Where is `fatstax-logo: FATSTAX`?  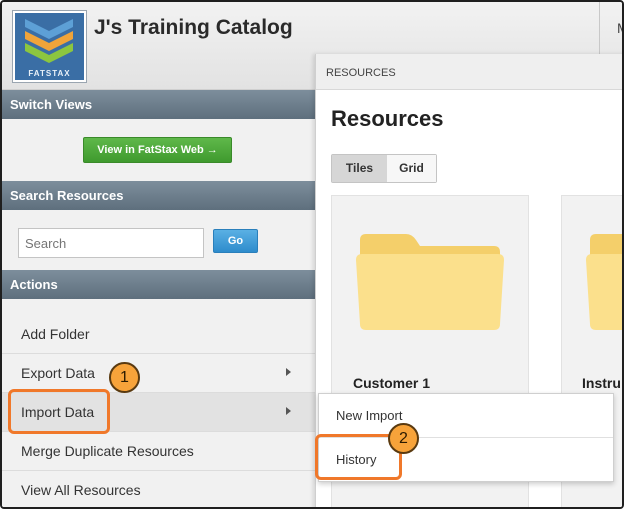 fatstax-logo: FATSTAX is located at coordinates (49, 46).